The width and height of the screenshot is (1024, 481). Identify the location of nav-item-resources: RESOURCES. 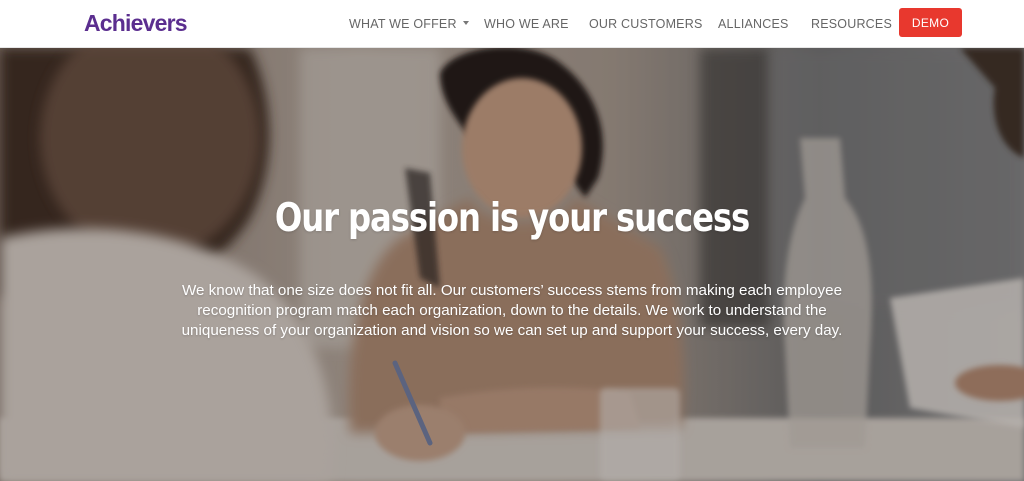
(851, 24).